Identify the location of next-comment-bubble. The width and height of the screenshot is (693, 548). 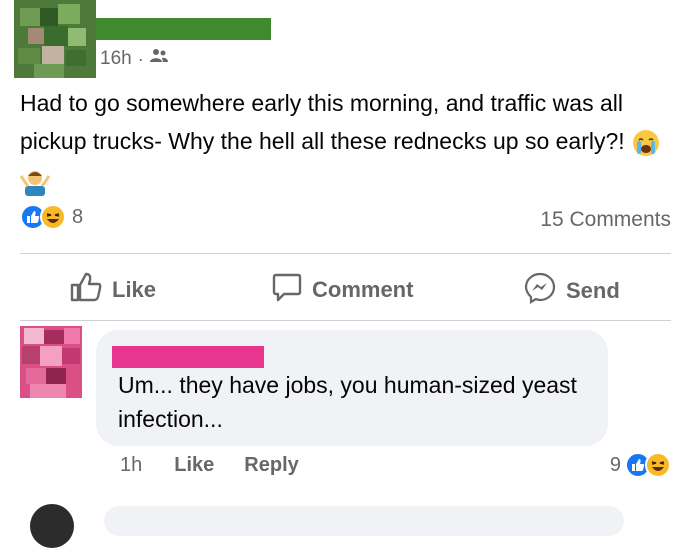
(364, 521).